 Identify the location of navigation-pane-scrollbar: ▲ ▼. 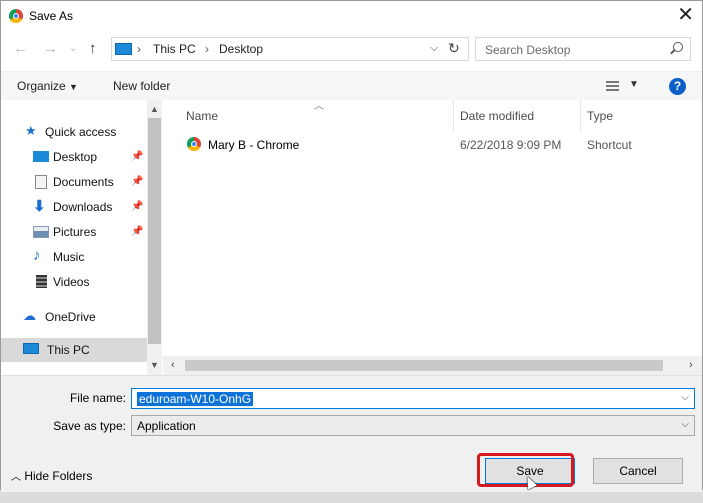
(154, 237).